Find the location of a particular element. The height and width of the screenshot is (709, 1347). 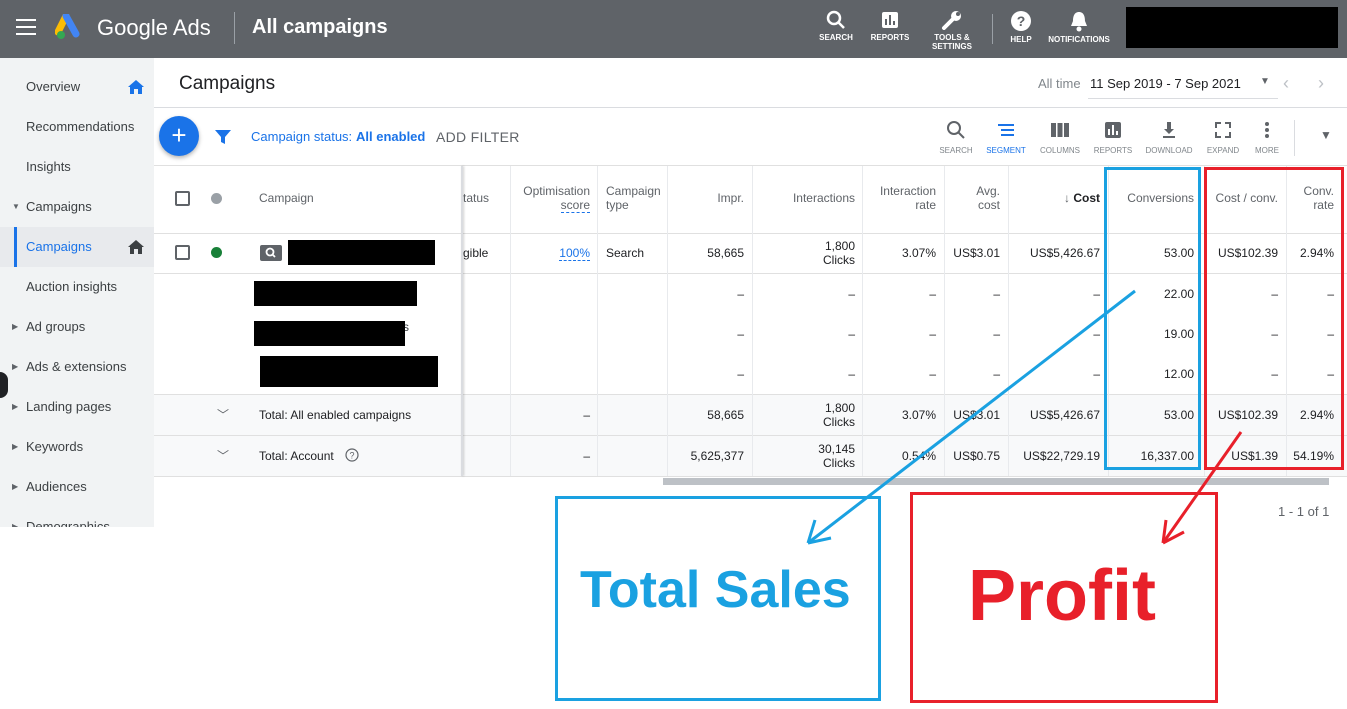

campaign-name-redacted is located at coordinates (361, 252).